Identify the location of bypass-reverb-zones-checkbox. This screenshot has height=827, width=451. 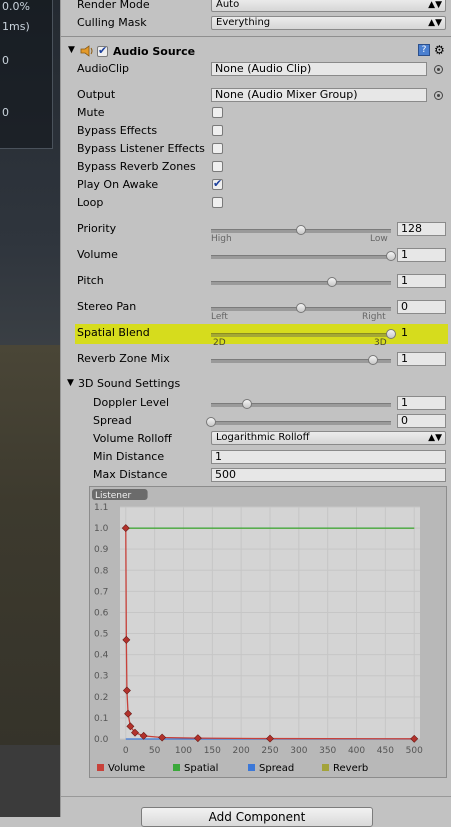
(217, 166).